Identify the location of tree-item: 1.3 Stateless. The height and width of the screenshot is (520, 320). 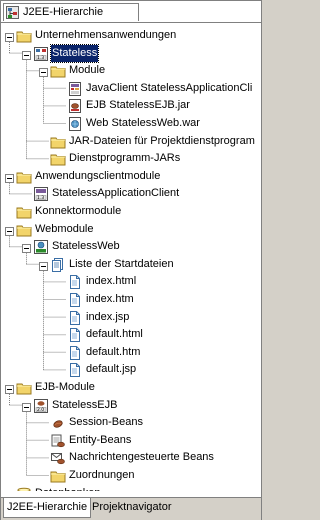
(131, 53).